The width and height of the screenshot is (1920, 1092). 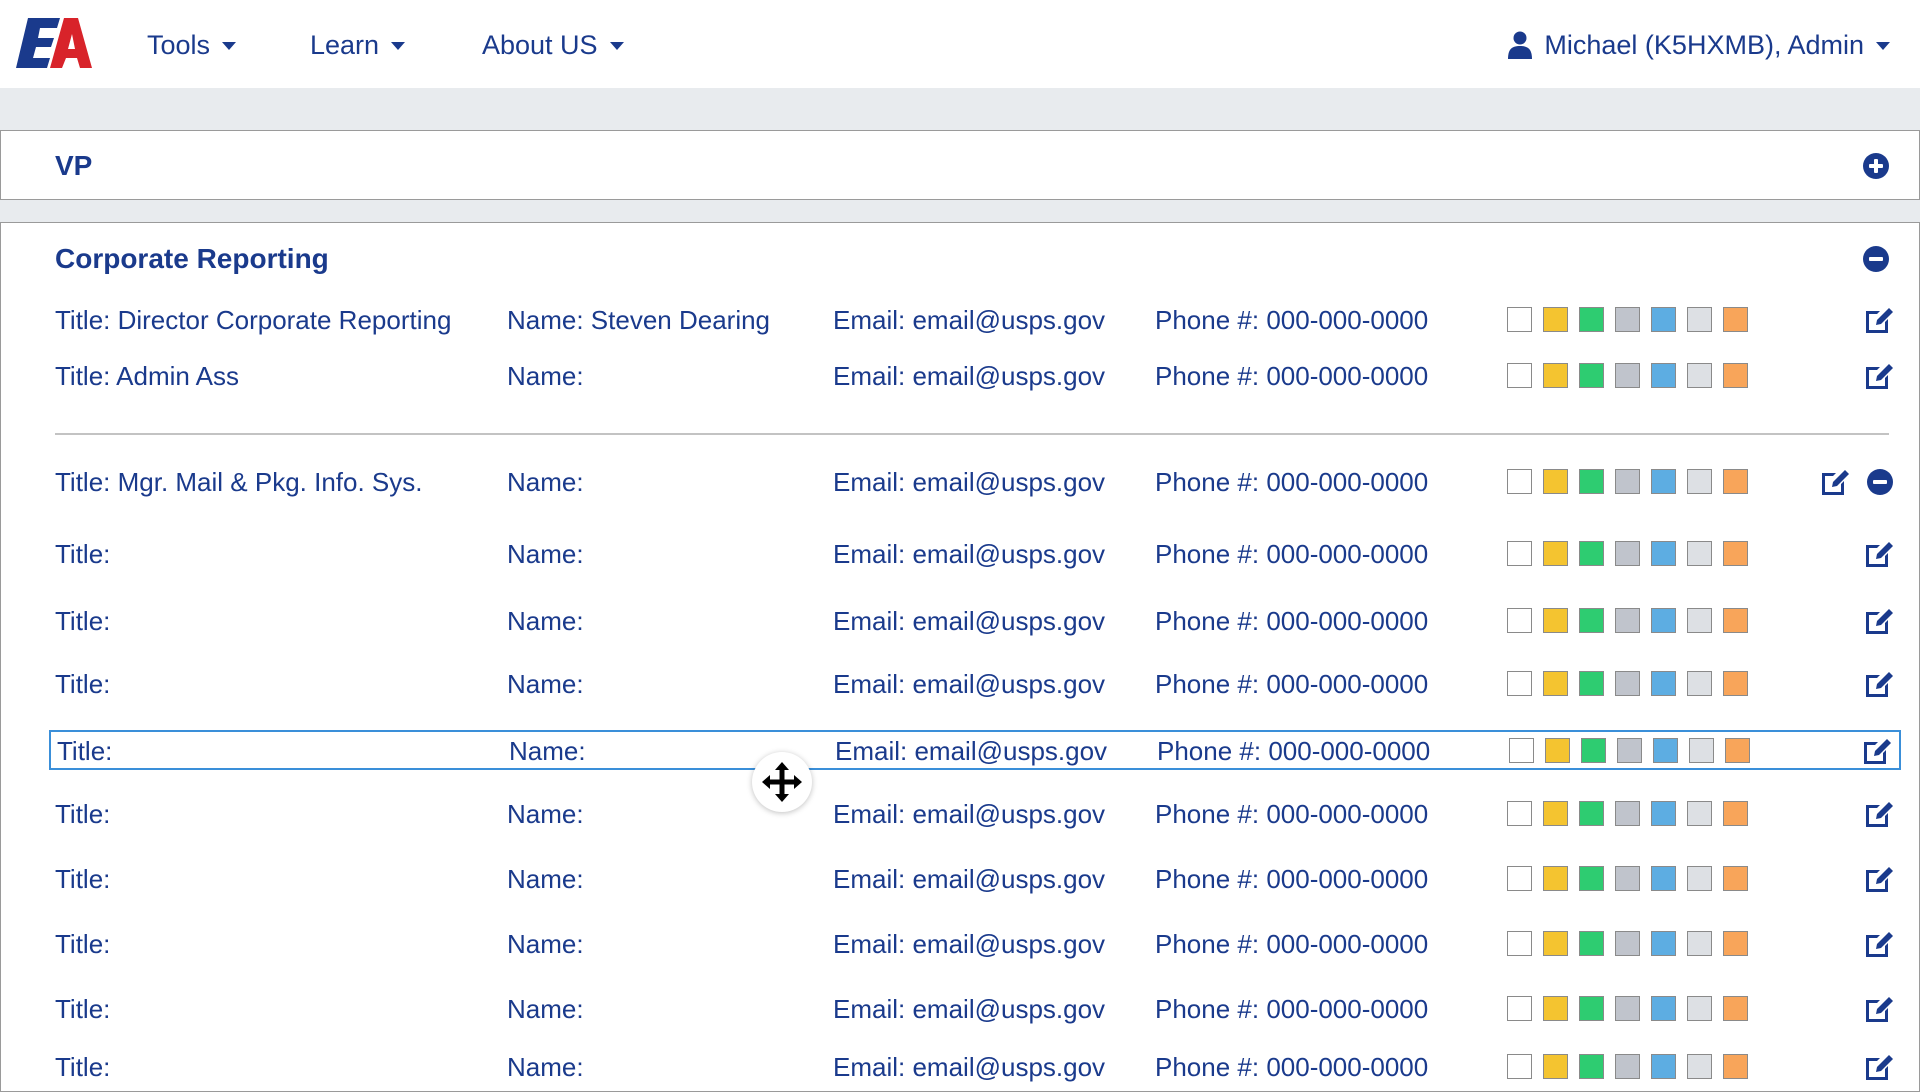 I want to click on user-menu: Michael (K5HXMB), Admin, so click(x=1699, y=45).